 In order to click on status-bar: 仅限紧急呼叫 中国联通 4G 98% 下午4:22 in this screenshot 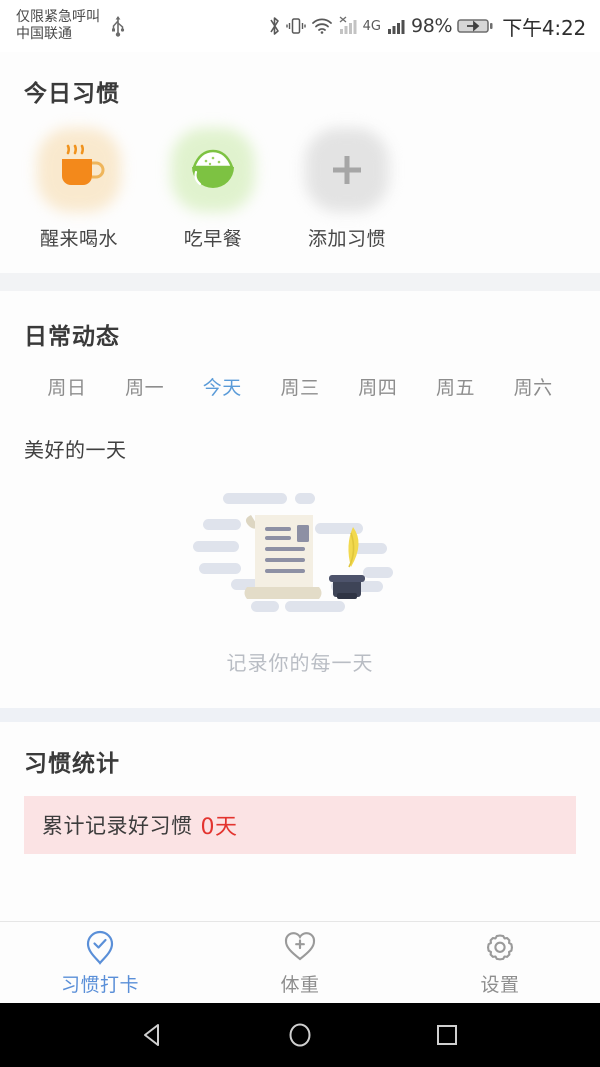, I will do `click(300, 26)`.